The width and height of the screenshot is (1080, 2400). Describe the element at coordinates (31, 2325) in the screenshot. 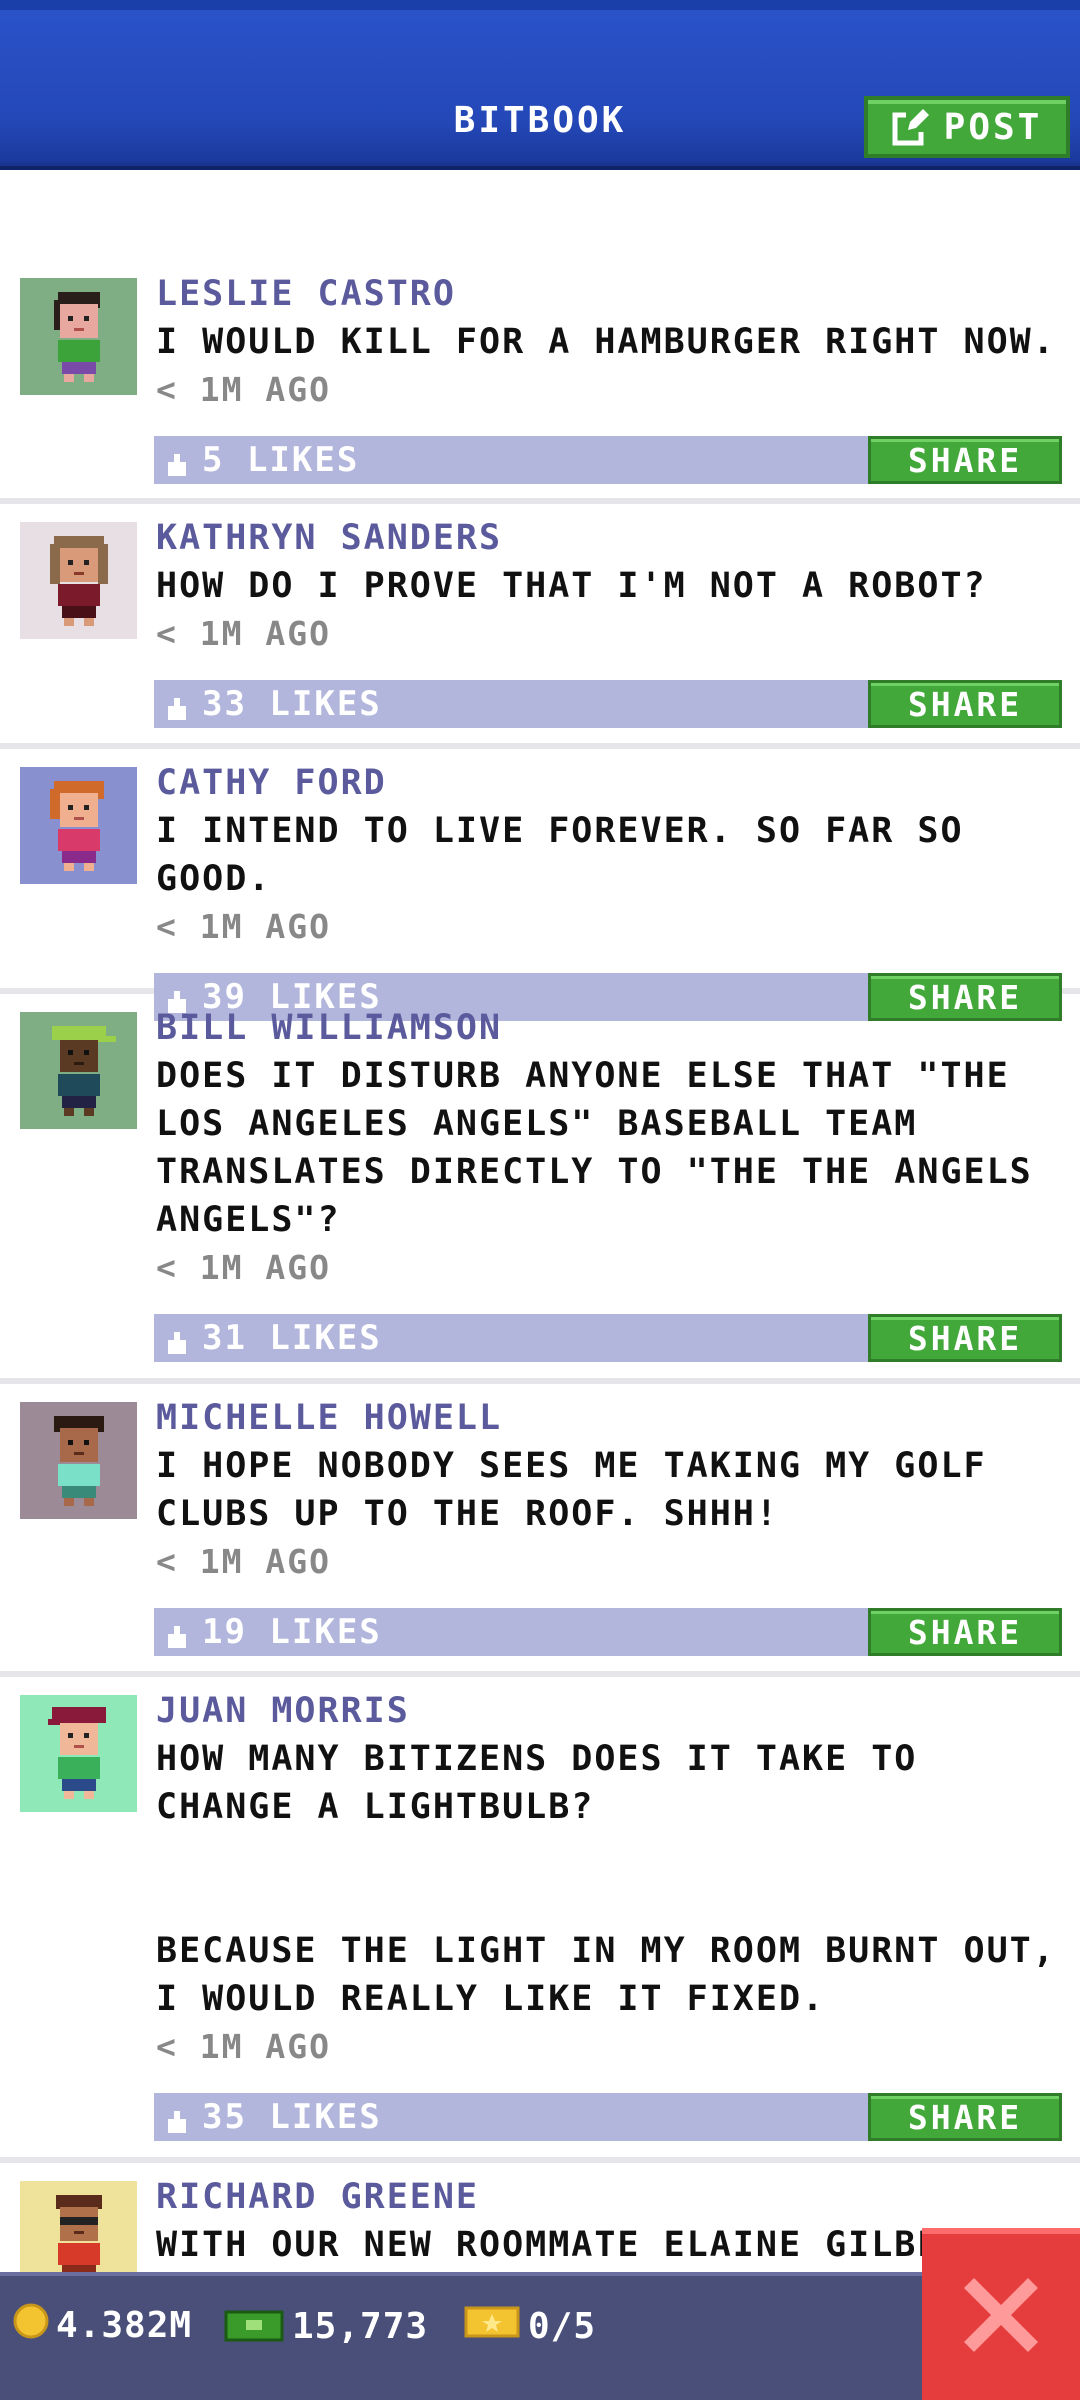

I see `coin-icon` at that location.